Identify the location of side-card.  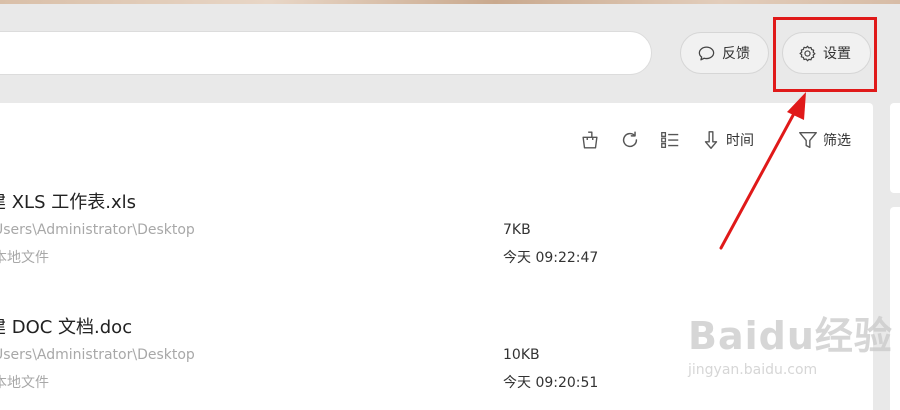
(895, 148).